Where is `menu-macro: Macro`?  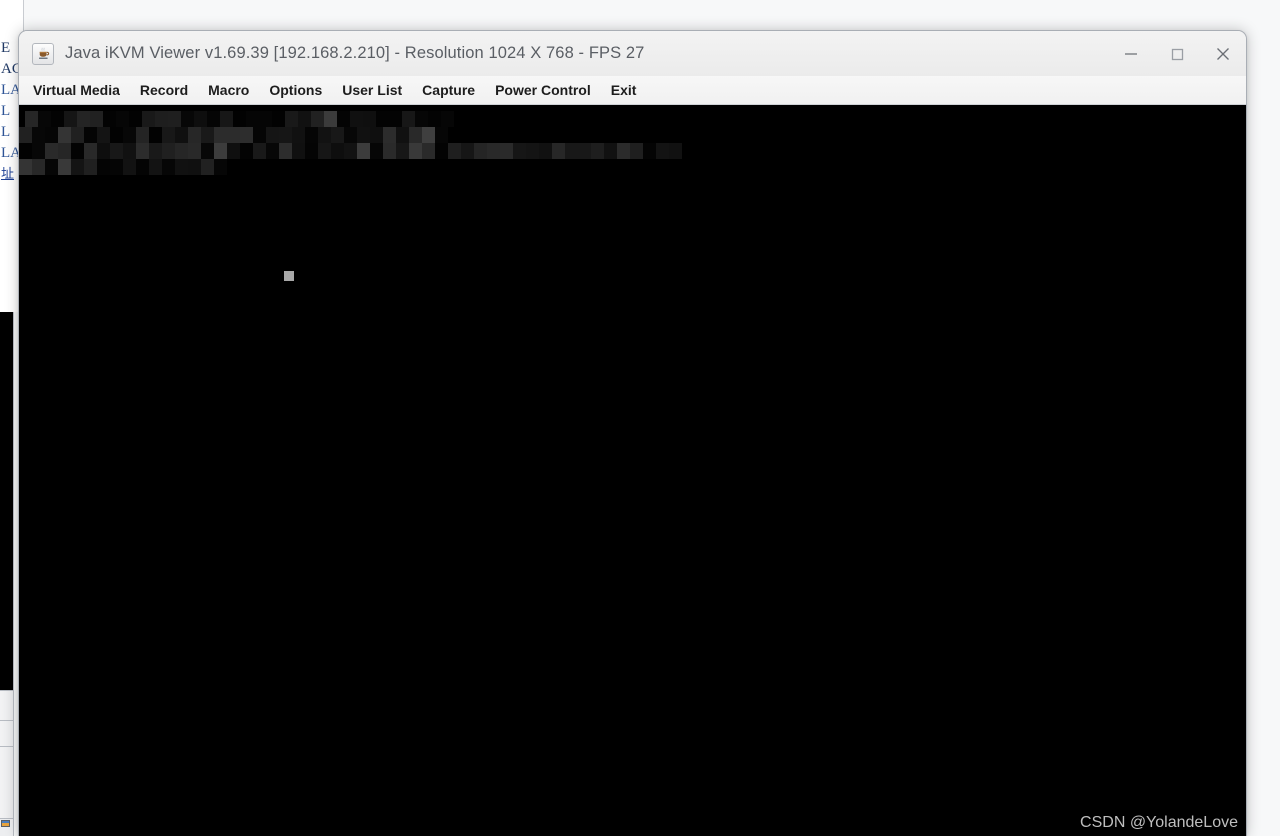 menu-macro: Macro is located at coordinates (228, 90).